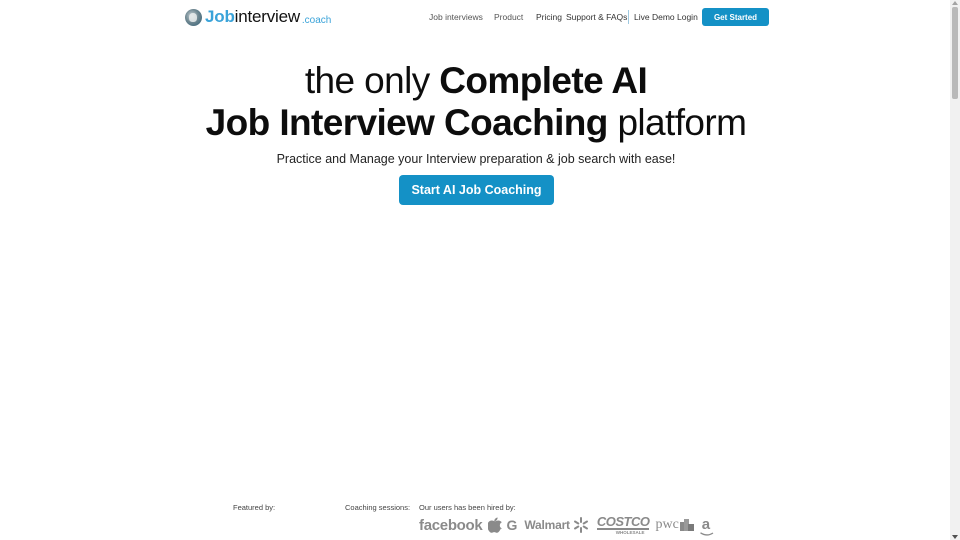 The width and height of the screenshot is (960, 540). Describe the element at coordinates (316, 20) in the screenshot. I see `logo-text-coach: .coach` at that location.